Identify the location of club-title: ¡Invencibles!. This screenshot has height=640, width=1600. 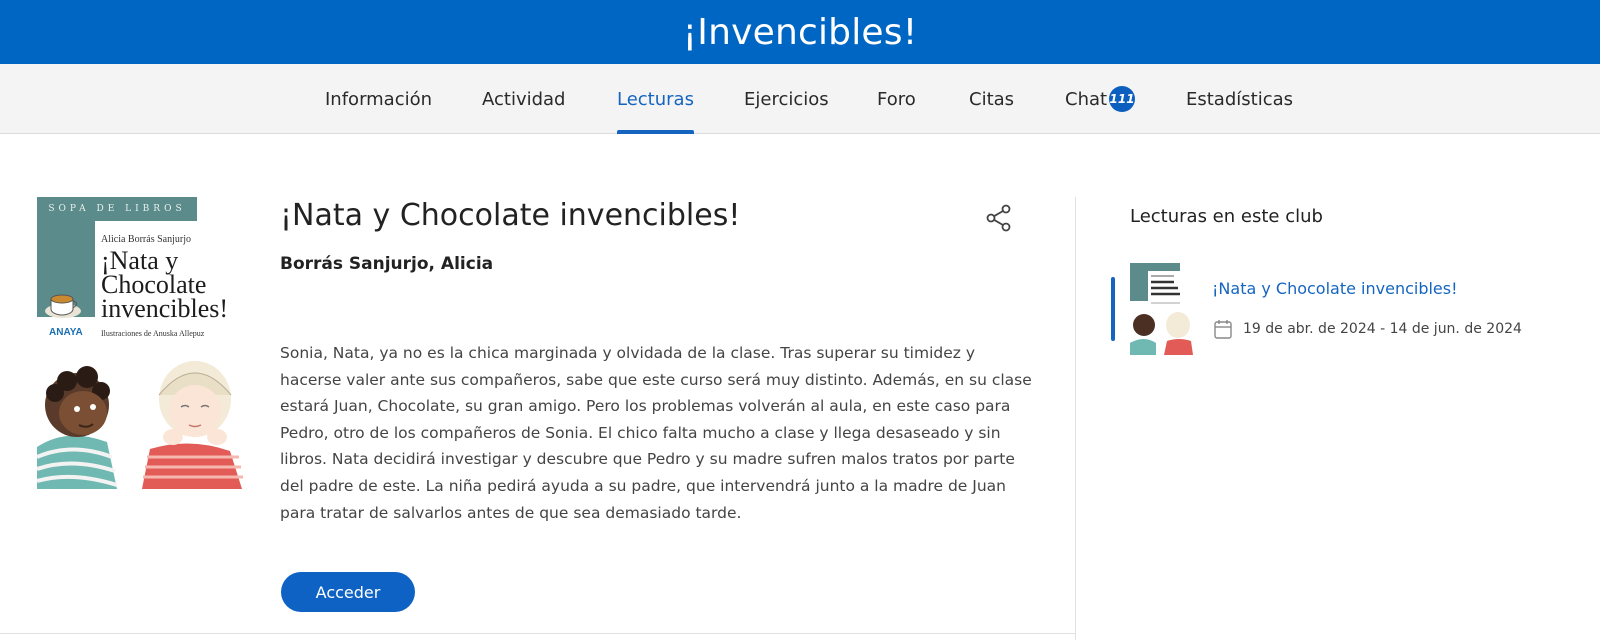
(800, 32).